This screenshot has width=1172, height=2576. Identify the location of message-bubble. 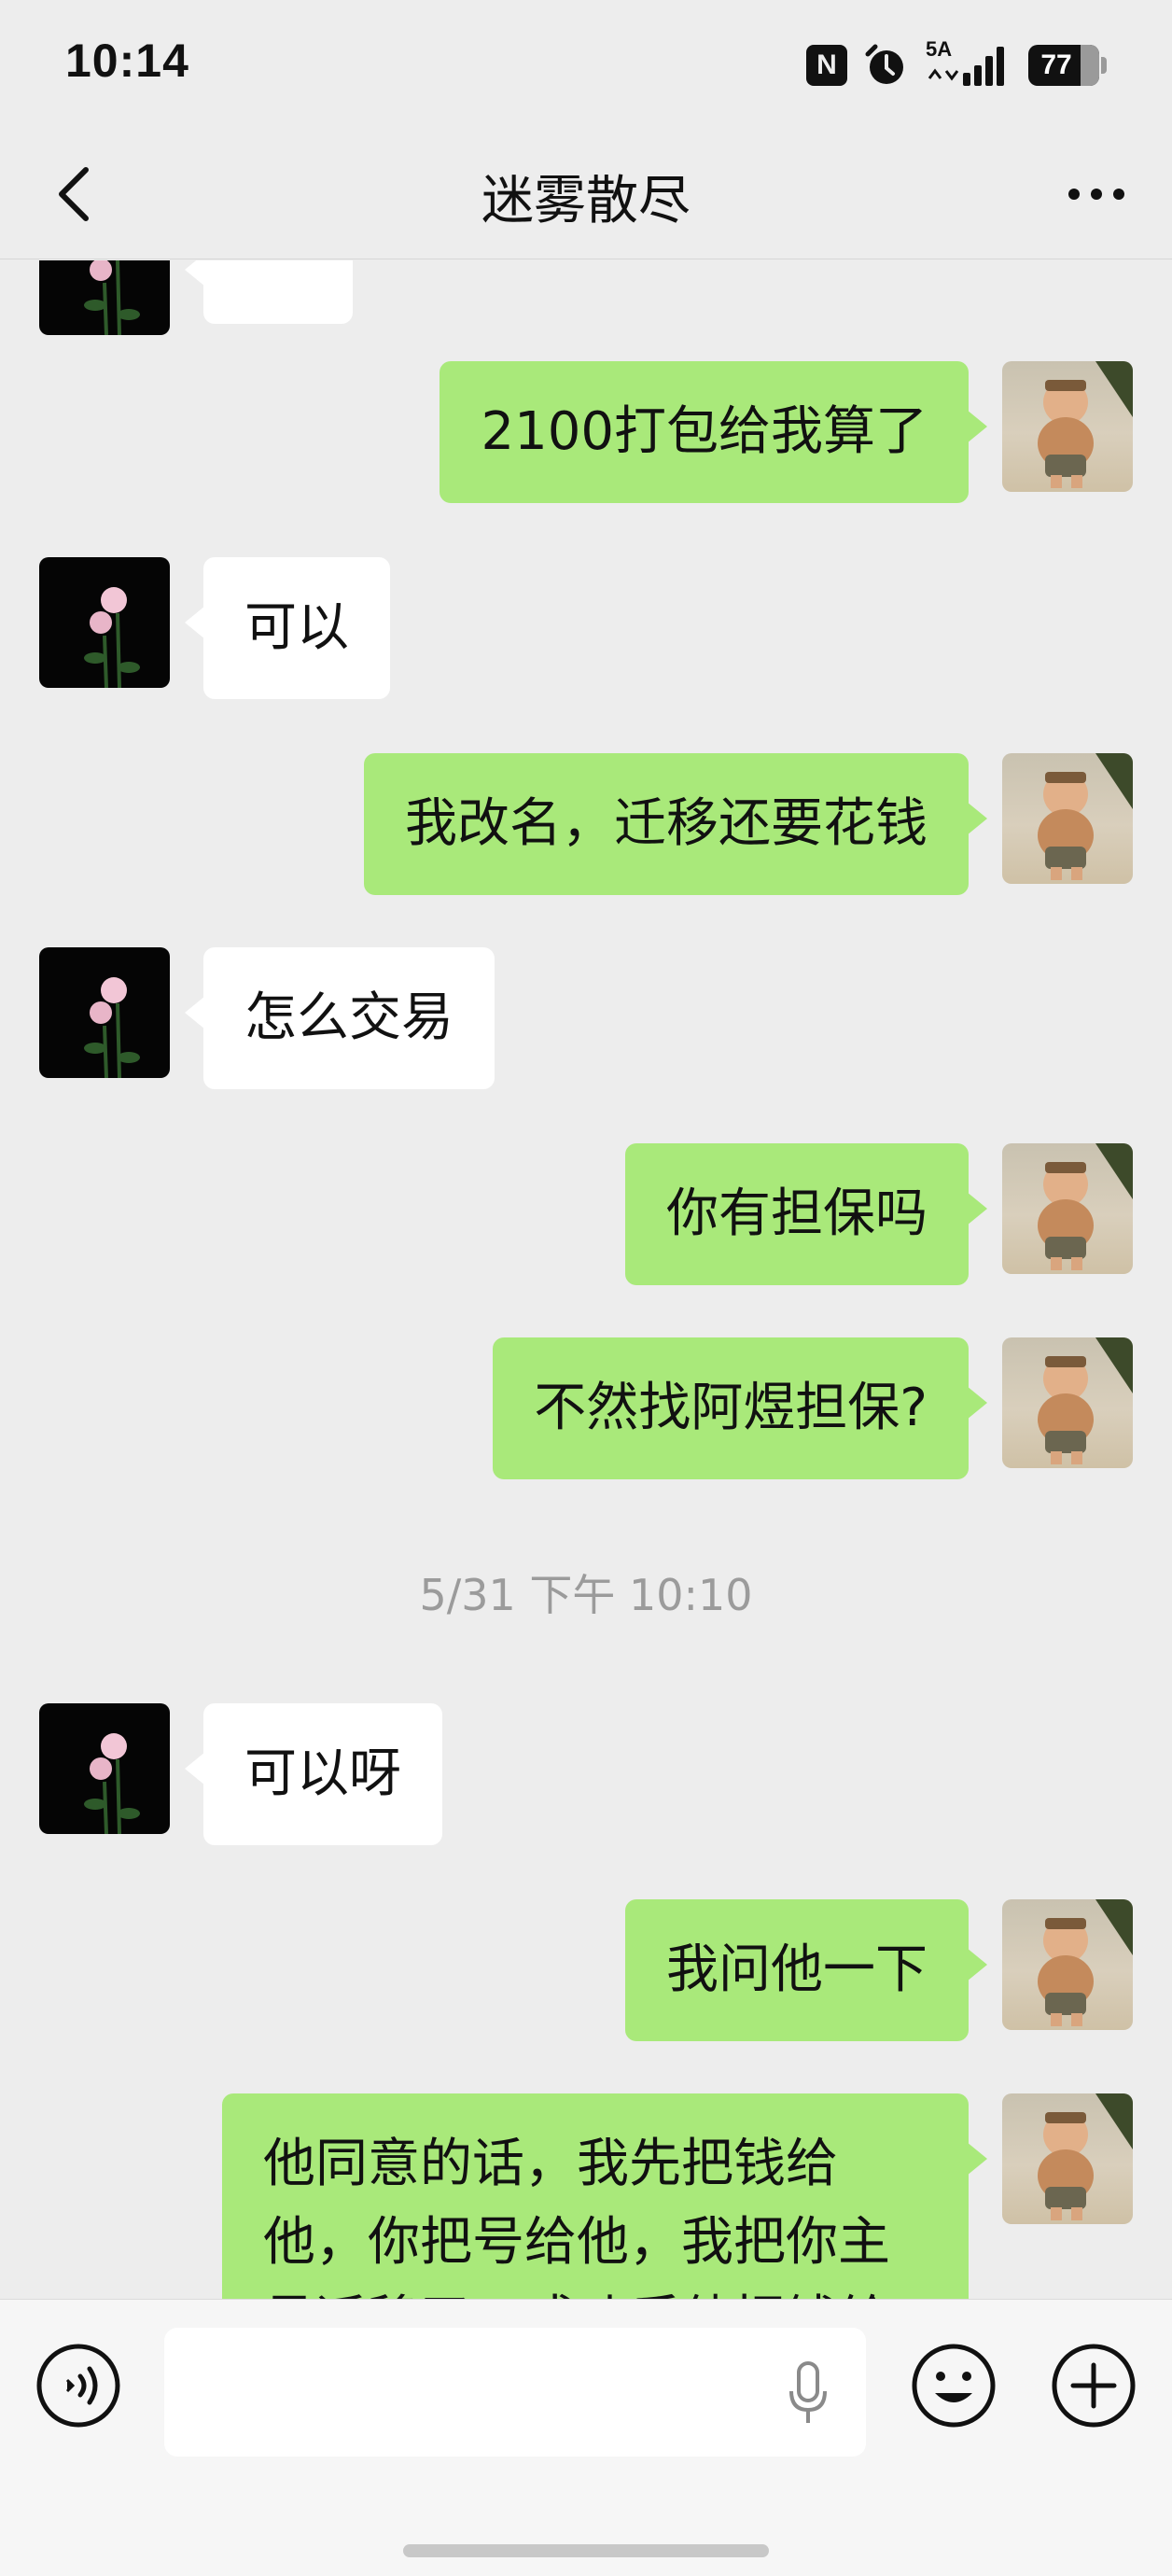
(269, 292).